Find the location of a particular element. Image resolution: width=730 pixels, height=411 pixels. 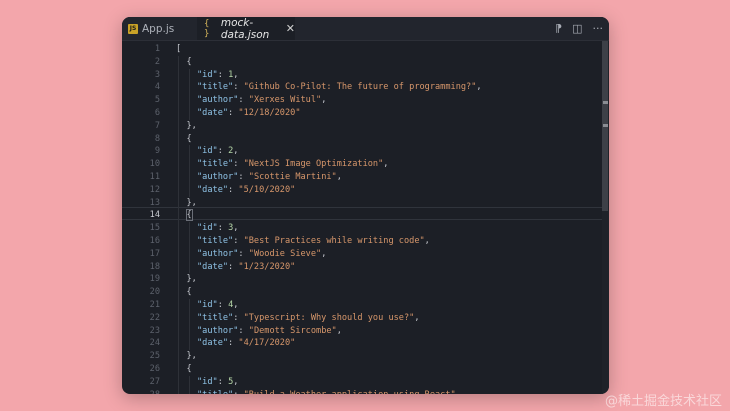

split-editor-icon: ◫ is located at coordinates (577, 28).